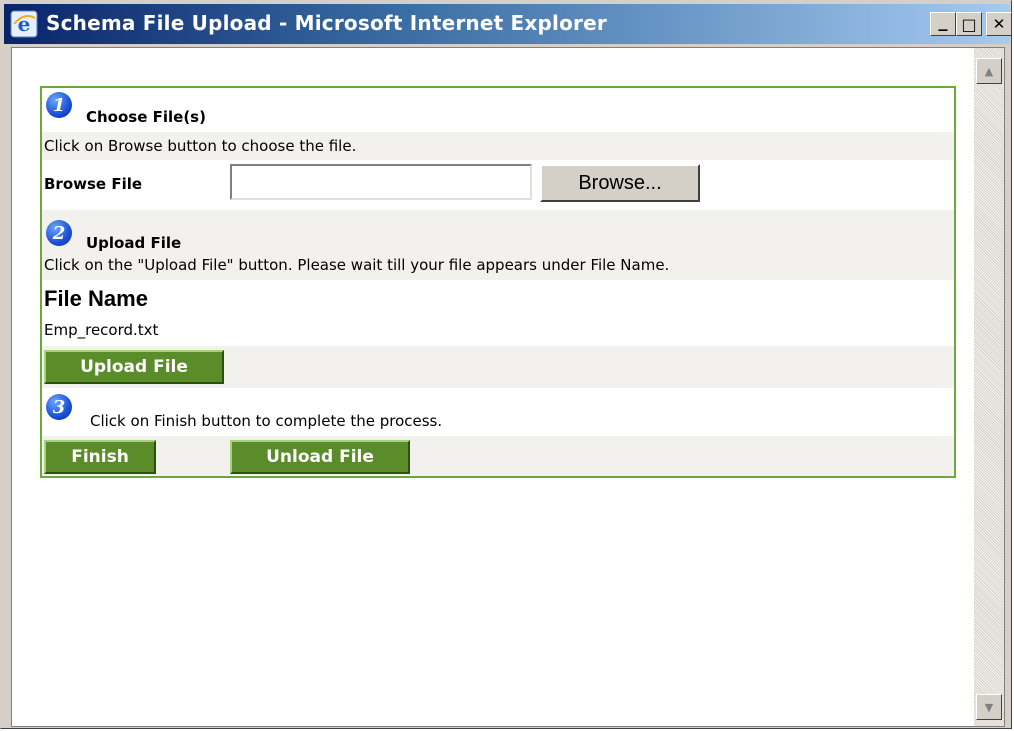 Image resolution: width=1014 pixels, height=731 pixels. I want to click on file-name-row: Emp_record.txt, so click(498, 331).